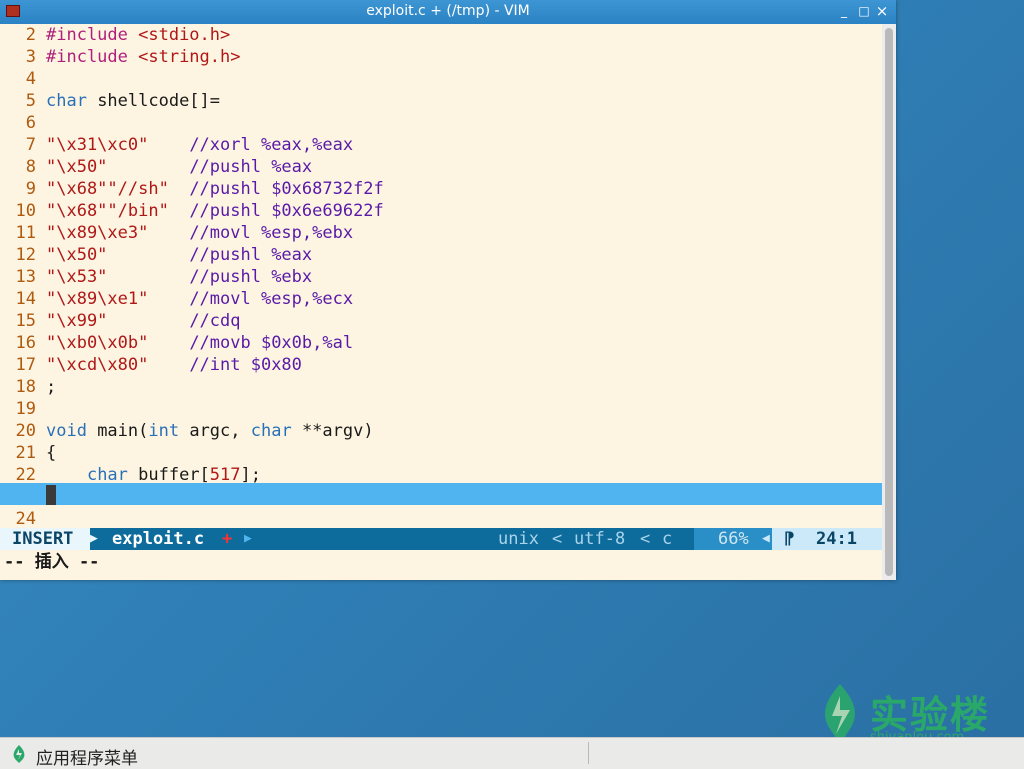  Describe the element at coordinates (441, 365) in the screenshot. I see `code-line: 17 "\xcd\x80" //int $0x80` at that location.